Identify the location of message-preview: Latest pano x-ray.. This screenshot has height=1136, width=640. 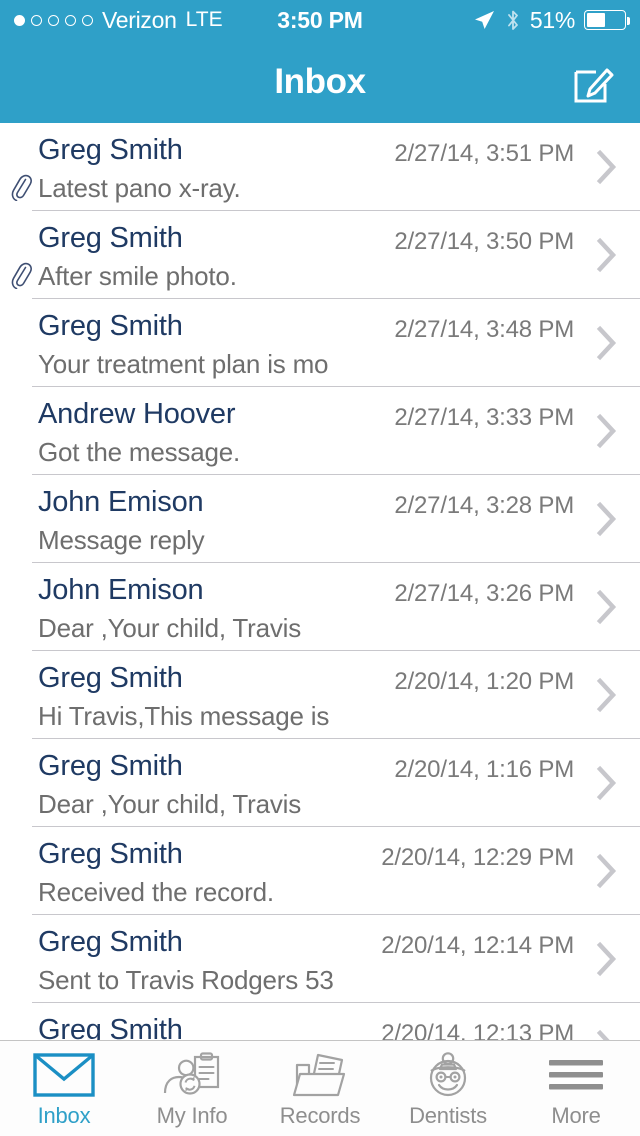
(139, 188).